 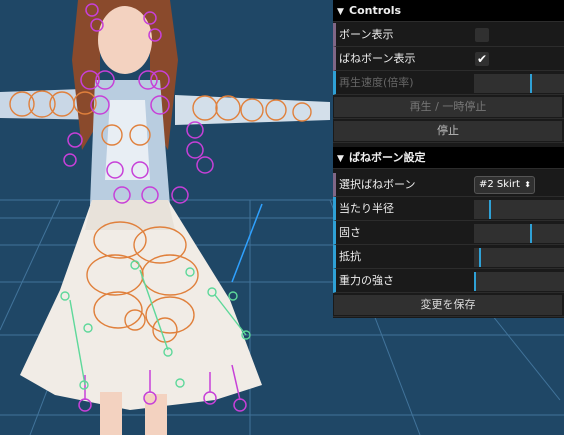 I want to click on save-changes-button: 変更を保存, so click(x=448, y=305).